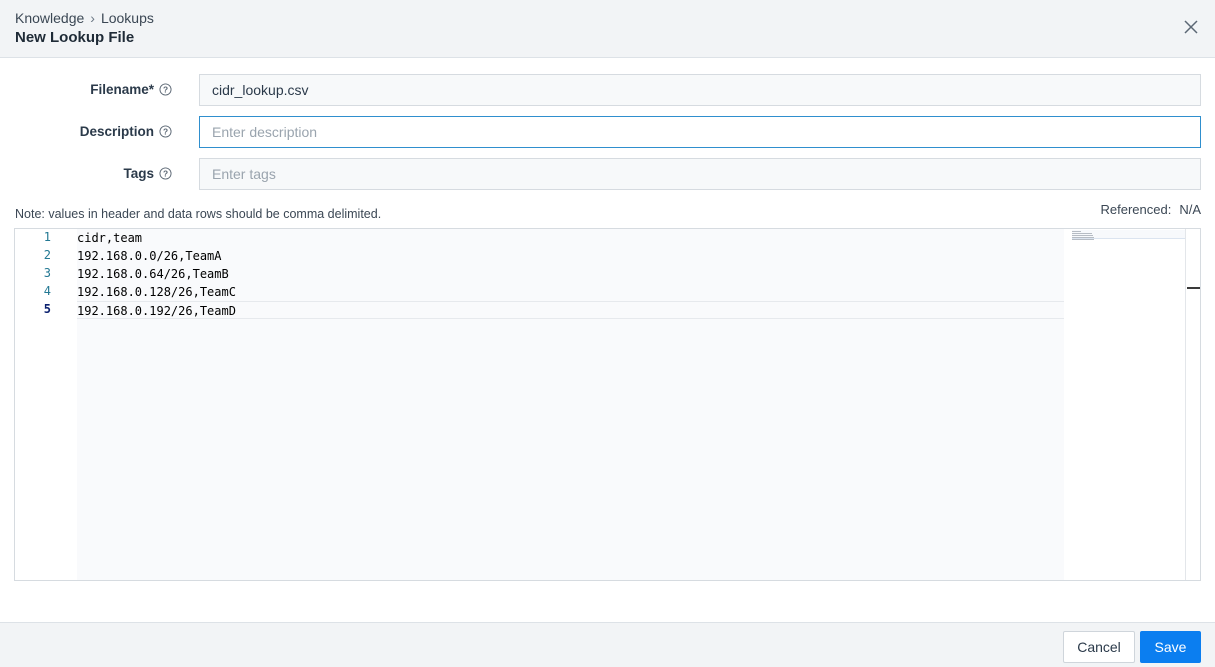  I want to click on breadcrumb-knowledge: Knowledge, so click(49, 18).